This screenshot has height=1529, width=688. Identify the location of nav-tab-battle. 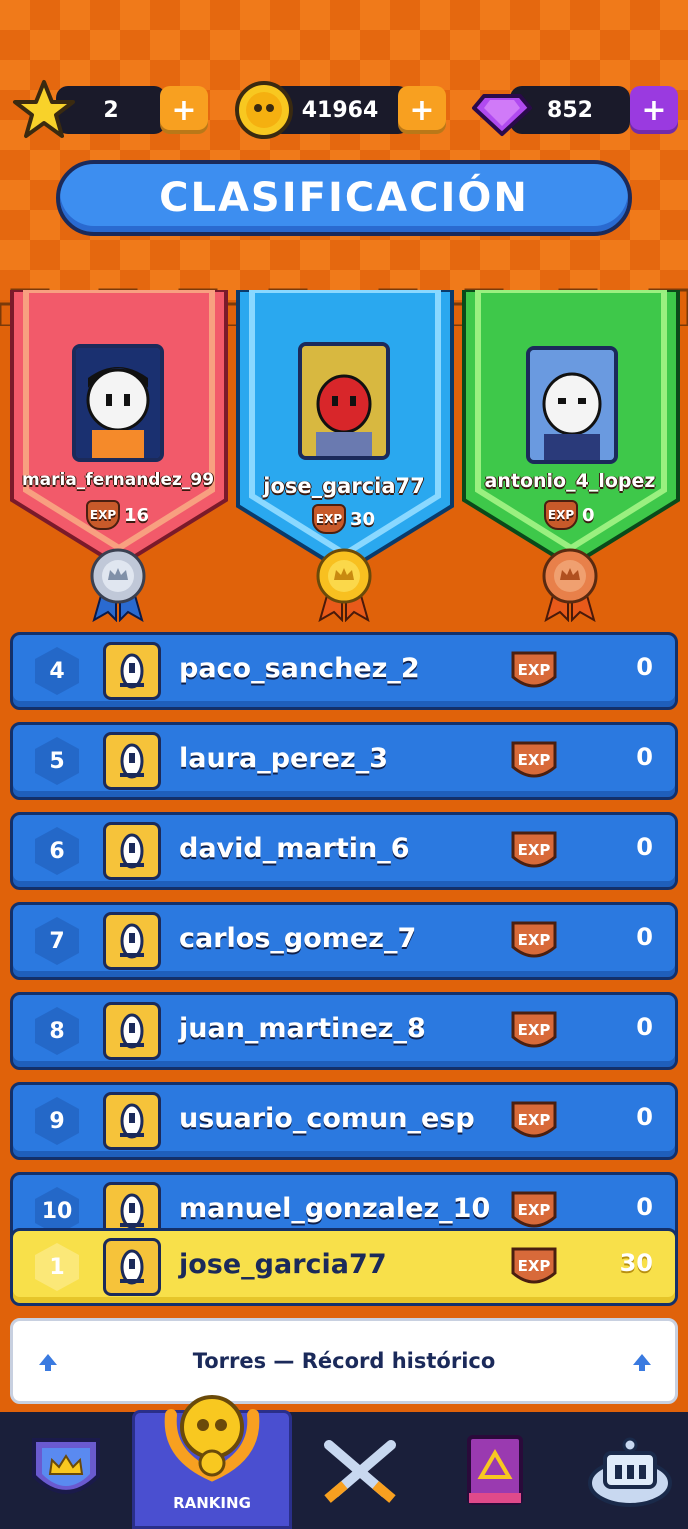
(360, 1470).